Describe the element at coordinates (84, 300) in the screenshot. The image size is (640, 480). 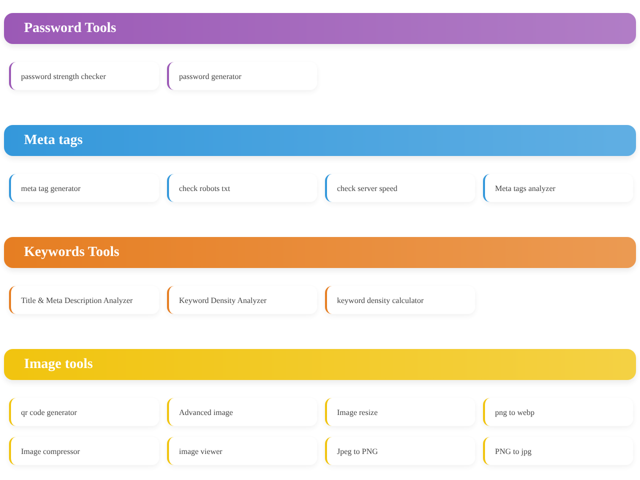
I see `tool-link: Title & Meta Description Analyzer` at that location.